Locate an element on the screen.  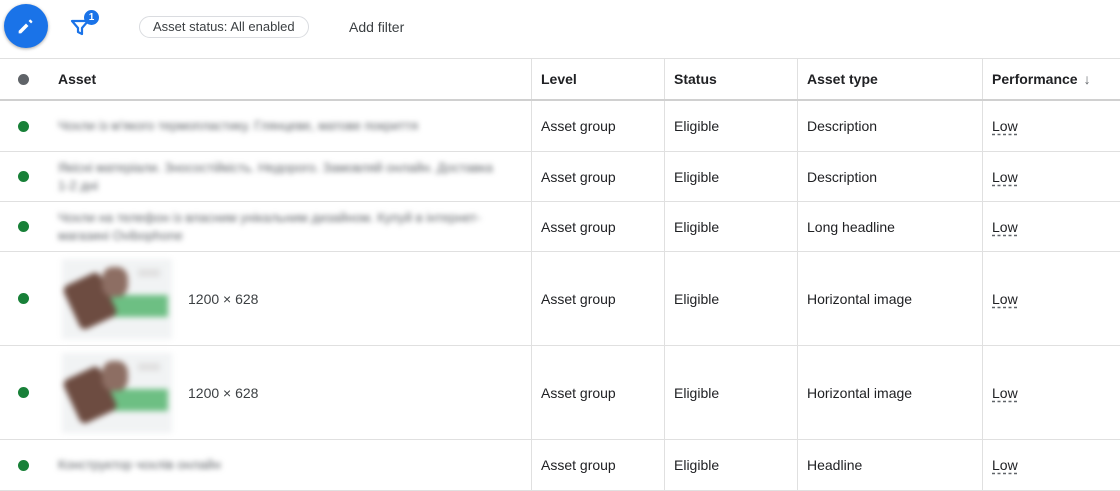
asset-type-cell: Headline is located at coordinates (894, 465).